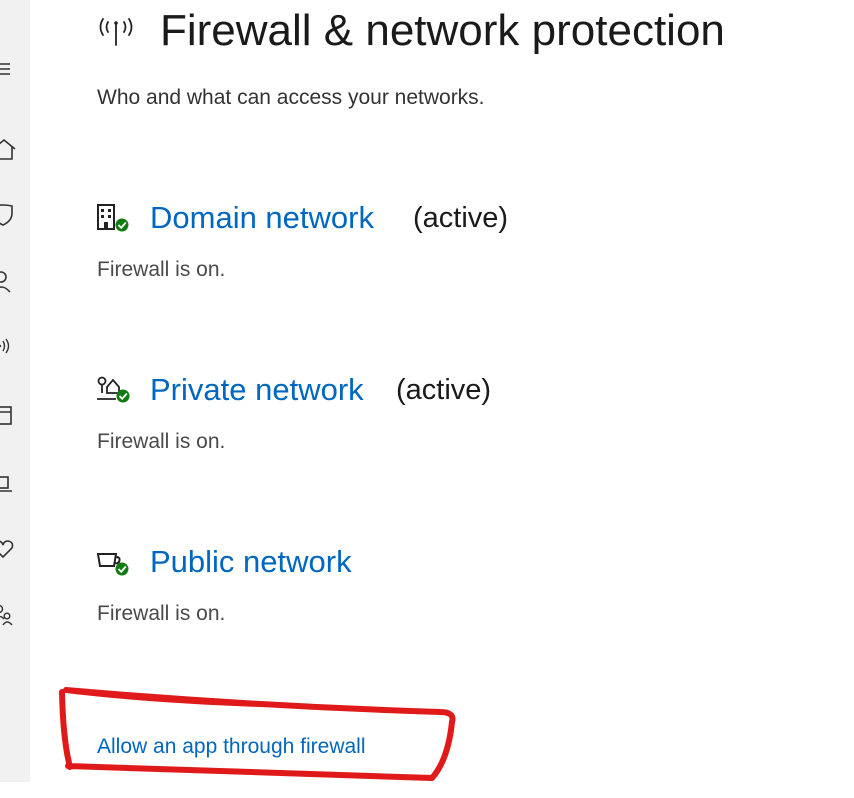 This screenshot has height=798, width=854. Describe the element at coordinates (116, 30) in the screenshot. I see `wifi-antenna-icon` at that location.